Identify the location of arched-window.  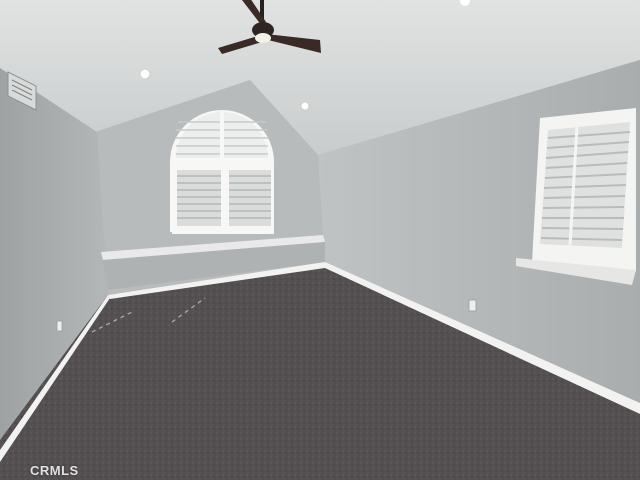
(222, 172).